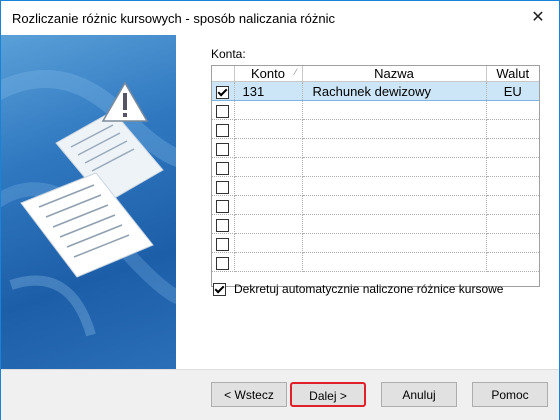 Image resolution: width=560 pixels, height=420 pixels. I want to click on header-nazwa-label: Nazwa, so click(394, 73).